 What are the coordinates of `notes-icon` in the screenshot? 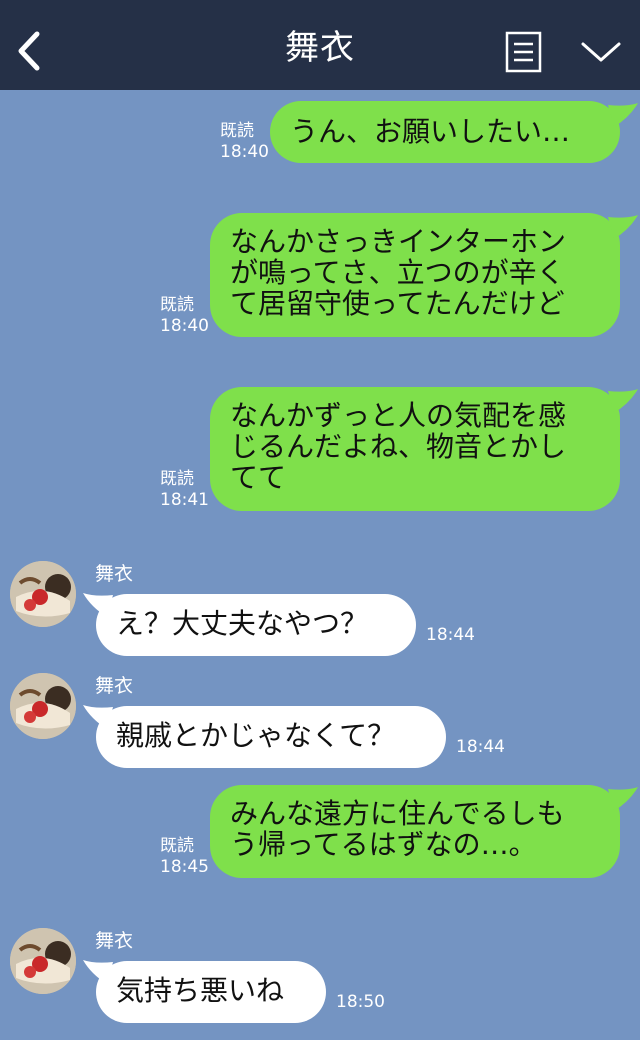 It's located at (523, 52).